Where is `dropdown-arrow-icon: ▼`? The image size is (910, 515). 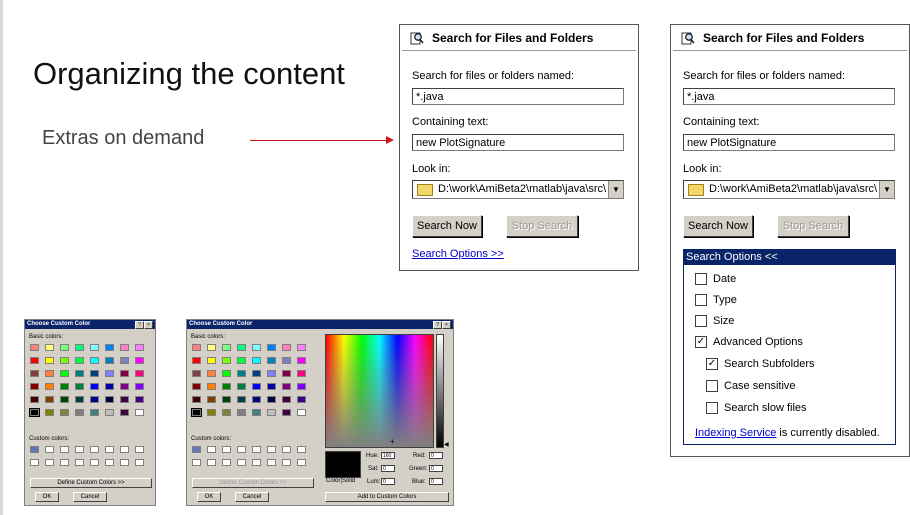
dropdown-arrow-icon: ▼ is located at coordinates (615, 189).